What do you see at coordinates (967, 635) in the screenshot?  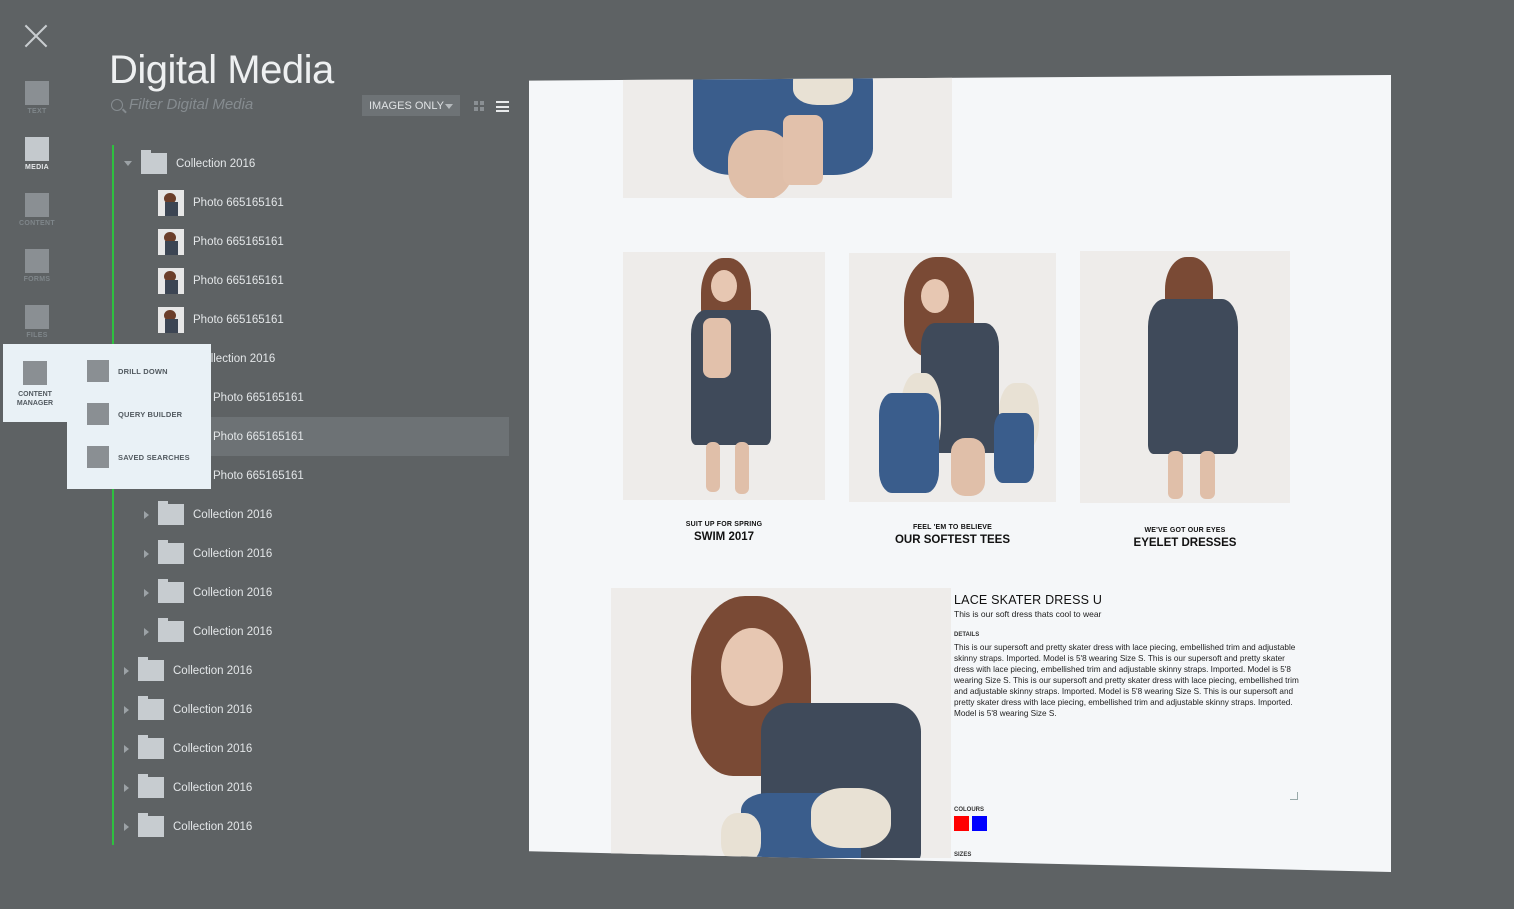 I see `details-label: DETAILS` at bounding box center [967, 635].